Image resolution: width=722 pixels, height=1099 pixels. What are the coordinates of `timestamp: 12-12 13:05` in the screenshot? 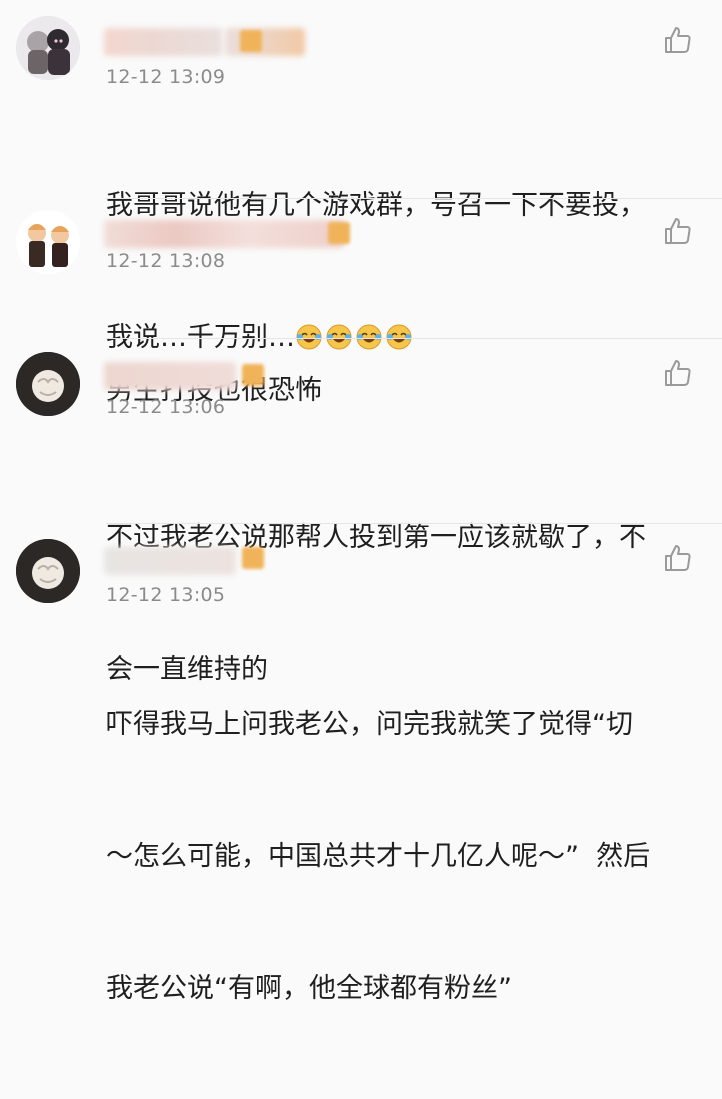 It's located at (166, 595).